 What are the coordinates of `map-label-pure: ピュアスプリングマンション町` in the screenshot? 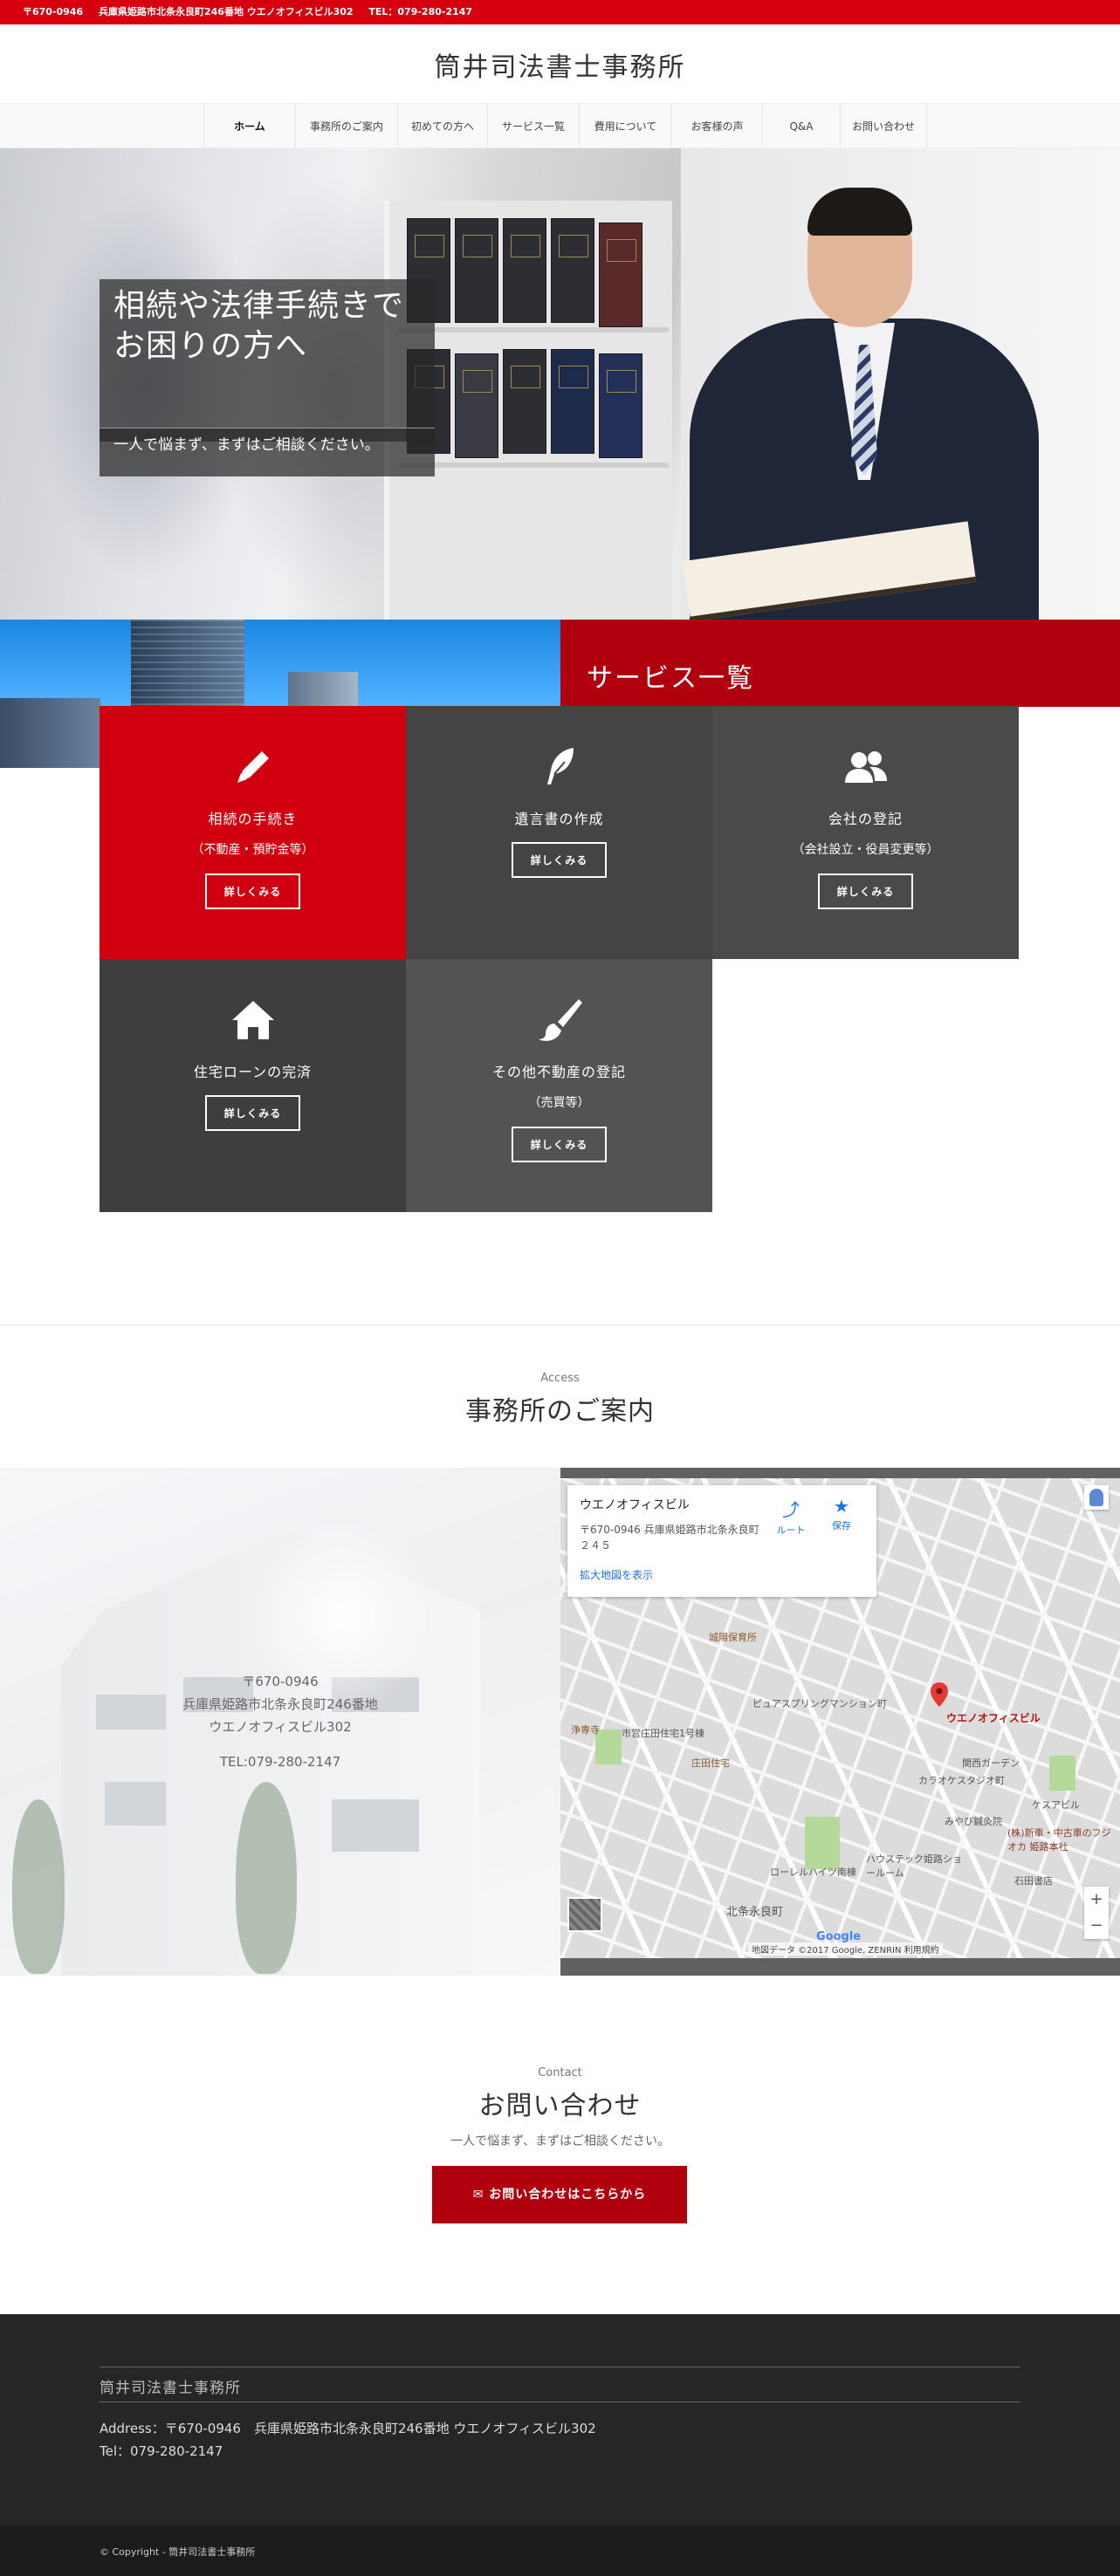 It's located at (819, 1703).